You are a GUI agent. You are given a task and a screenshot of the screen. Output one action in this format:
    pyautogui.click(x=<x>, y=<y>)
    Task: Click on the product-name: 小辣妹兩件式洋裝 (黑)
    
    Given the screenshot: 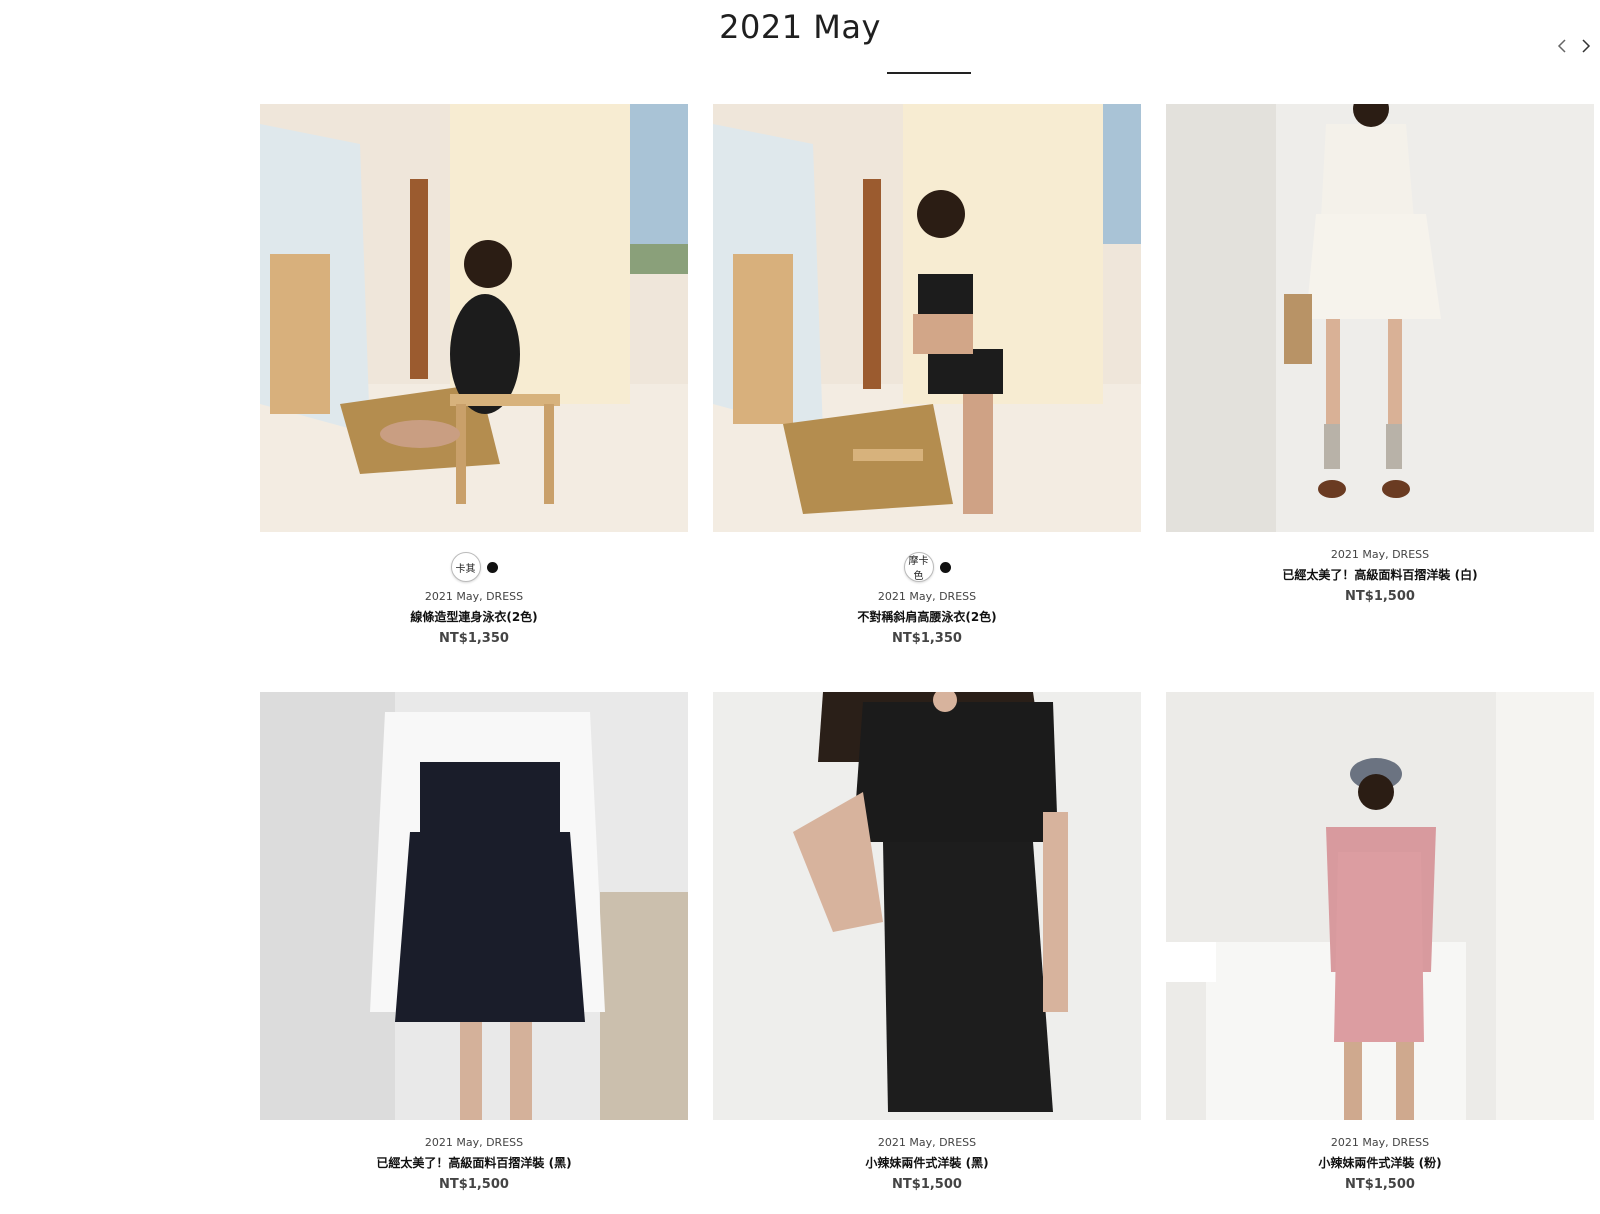 What is the action you would take?
    pyautogui.click(x=927, y=1163)
    